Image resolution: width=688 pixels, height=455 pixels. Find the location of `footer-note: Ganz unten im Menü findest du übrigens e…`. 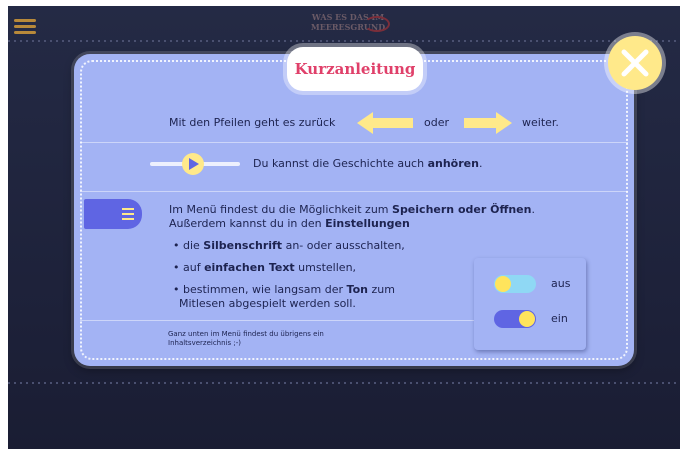

footer-note: Ganz unten im Menü findest du übrigens e… is located at coordinates (246, 339).